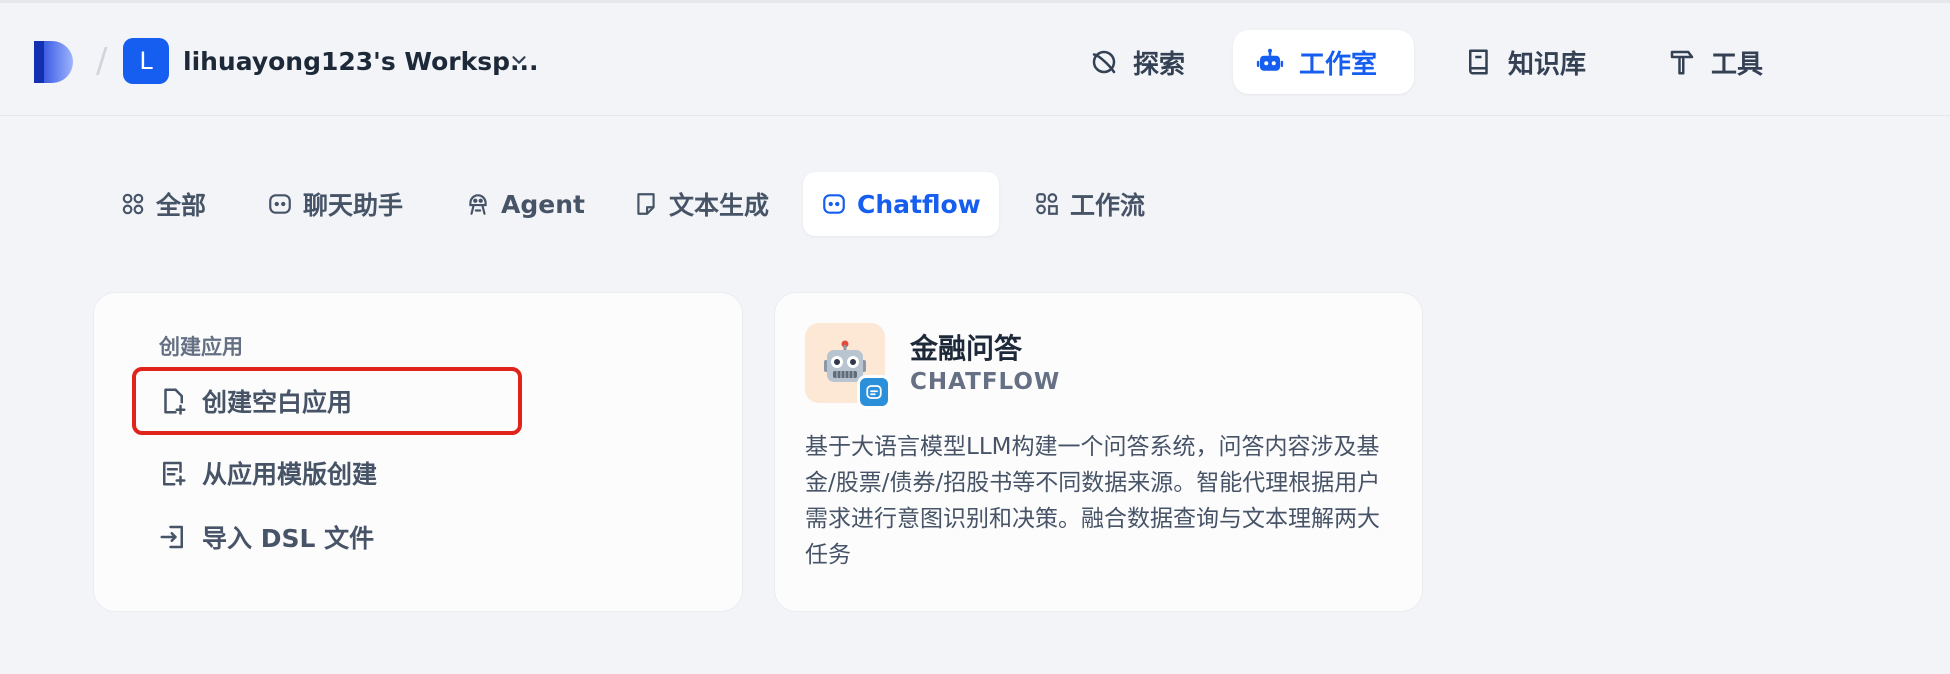  Describe the element at coordinates (288, 538) in the screenshot. I see `import-dsl-label: 导入 DSL 文件` at that location.